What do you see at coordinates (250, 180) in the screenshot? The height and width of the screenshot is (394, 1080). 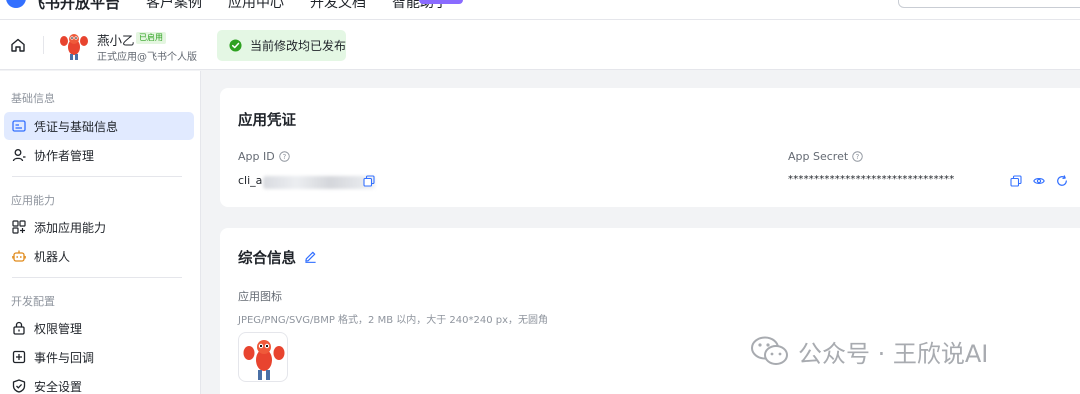 I see `app-id-value: cli_a` at bounding box center [250, 180].